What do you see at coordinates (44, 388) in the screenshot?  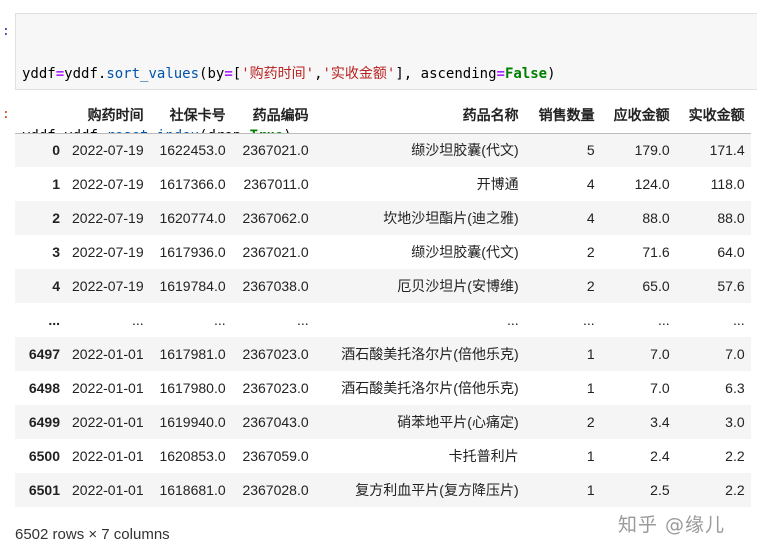 I see `row-index: 6498` at bounding box center [44, 388].